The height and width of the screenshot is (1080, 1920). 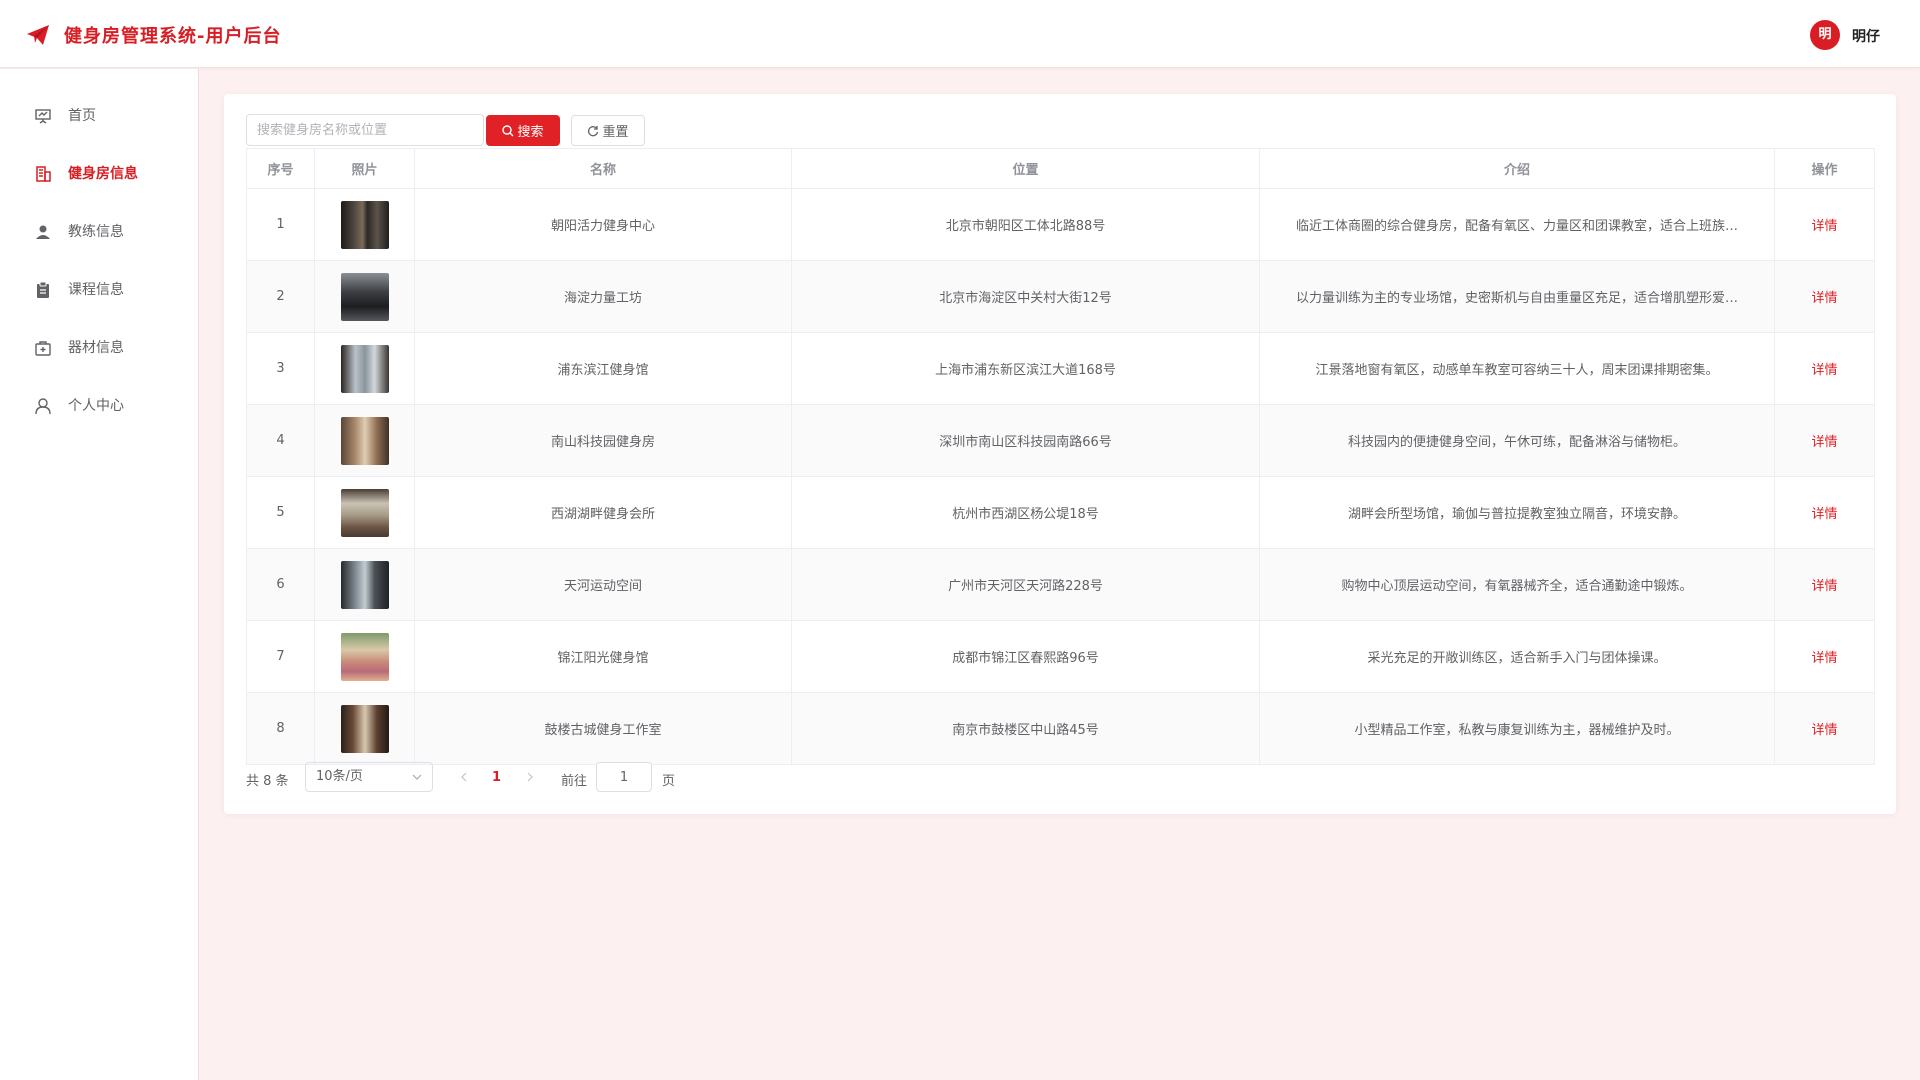 What do you see at coordinates (1025, 368) in the screenshot?
I see `row-location: 上海市浦东新区滨江大道168号` at bounding box center [1025, 368].